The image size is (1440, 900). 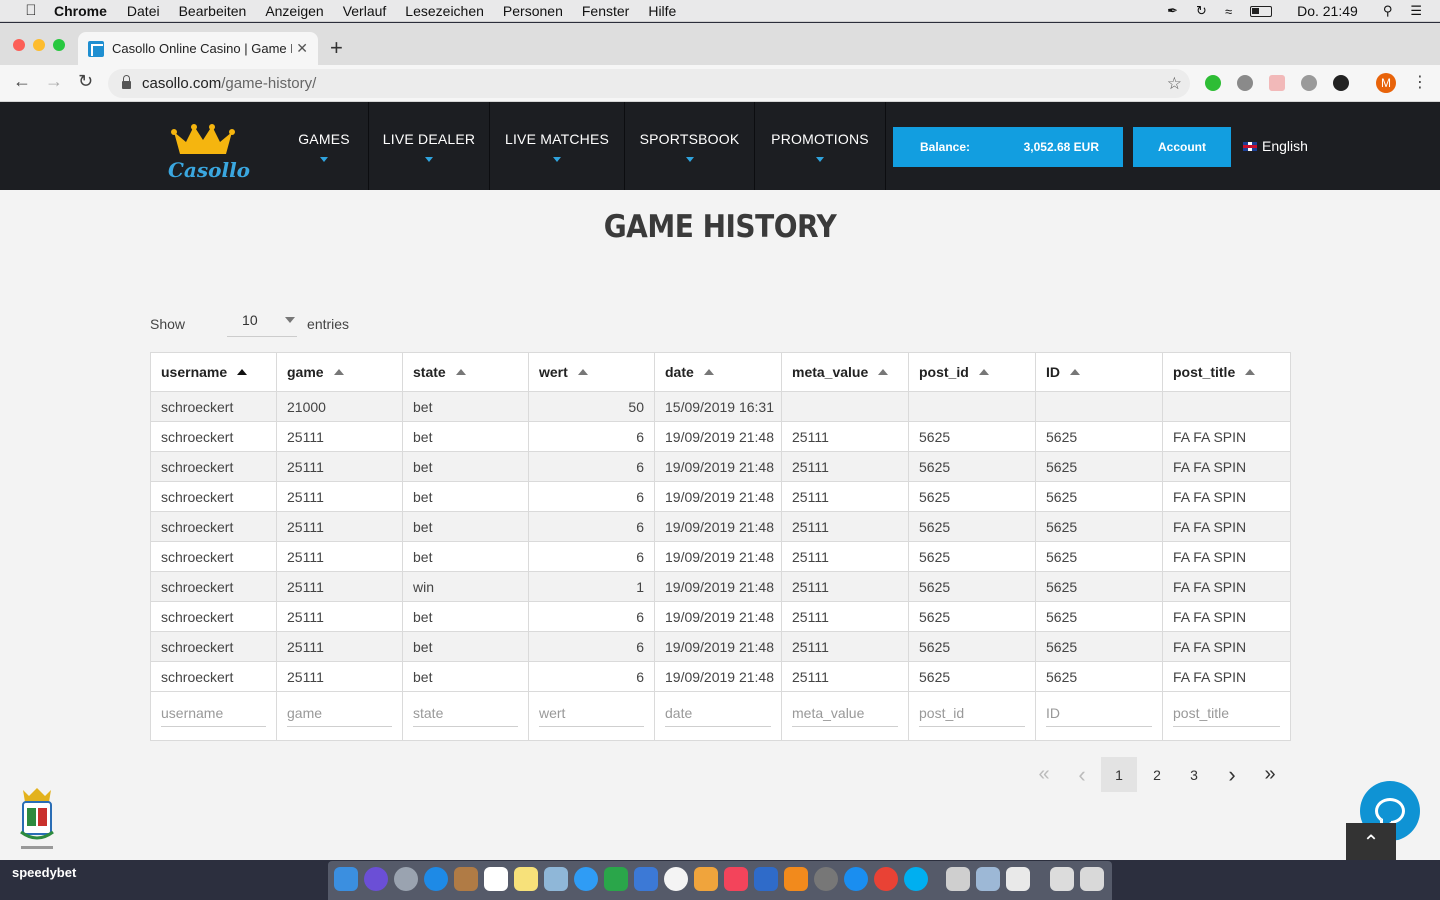 What do you see at coordinates (376, 879) in the screenshot?
I see `siri-icon` at bounding box center [376, 879].